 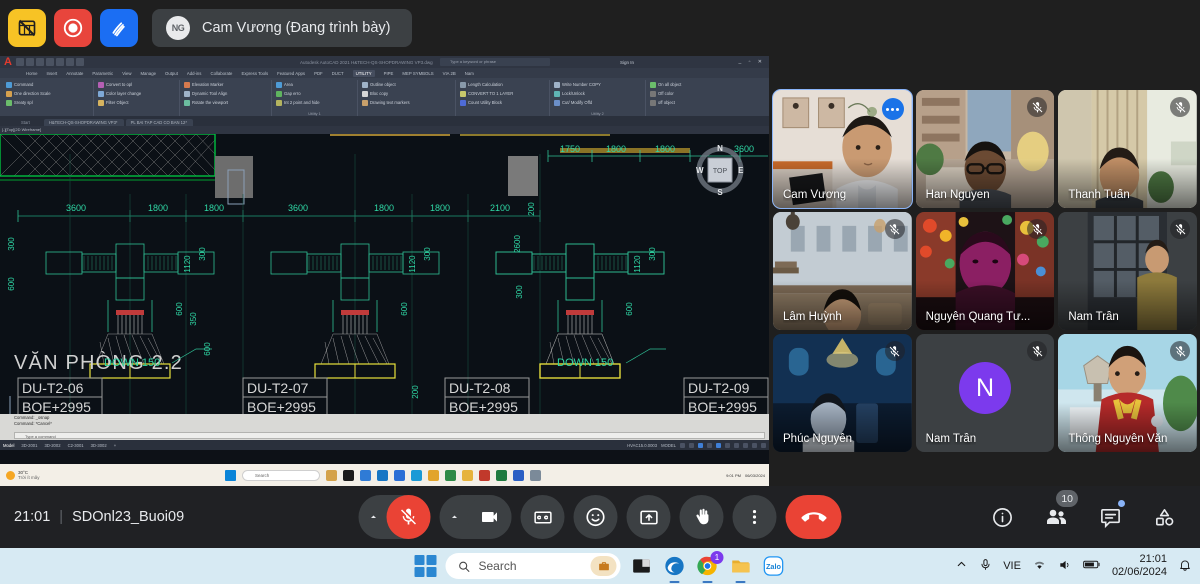 What do you see at coordinates (1092, 566) in the screenshot?
I see `battery-icon` at bounding box center [1092, 566].